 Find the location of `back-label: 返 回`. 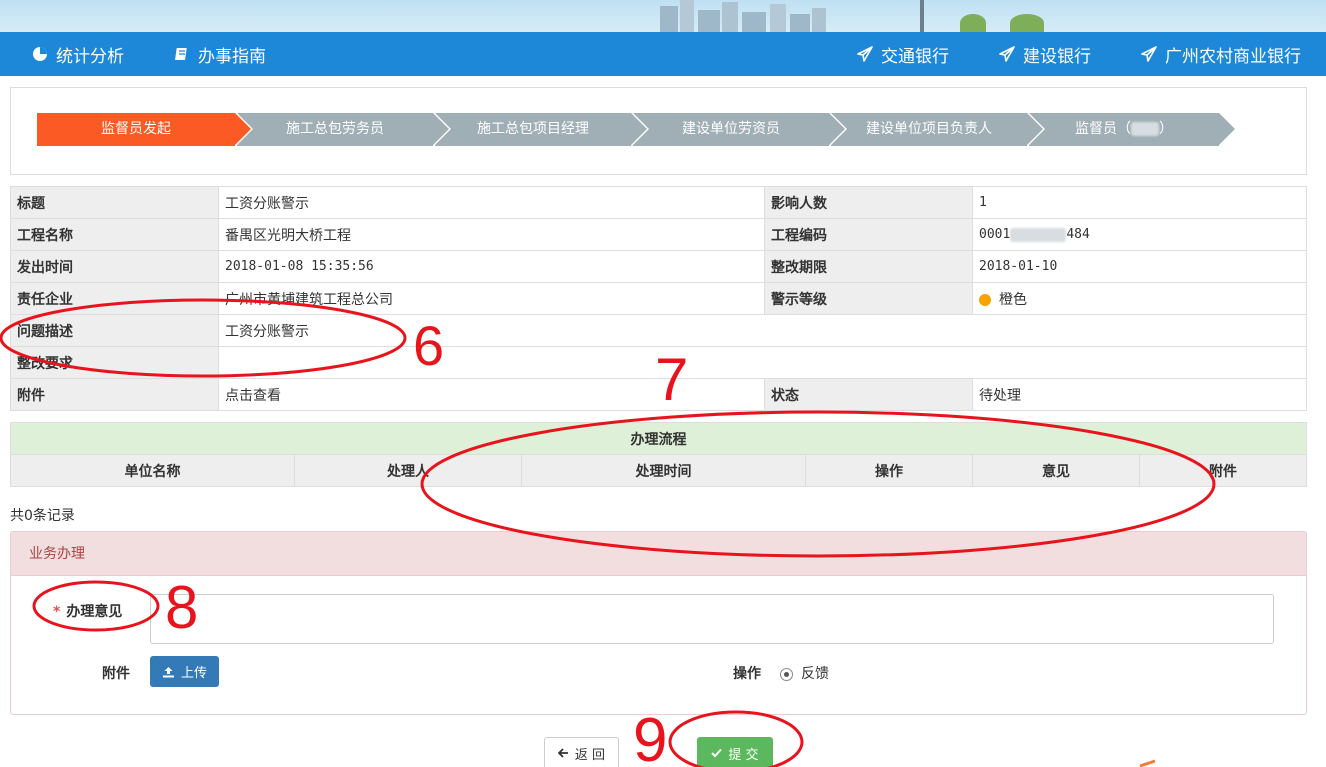

back-label: 返 回 is located at coordinates (590, 755).